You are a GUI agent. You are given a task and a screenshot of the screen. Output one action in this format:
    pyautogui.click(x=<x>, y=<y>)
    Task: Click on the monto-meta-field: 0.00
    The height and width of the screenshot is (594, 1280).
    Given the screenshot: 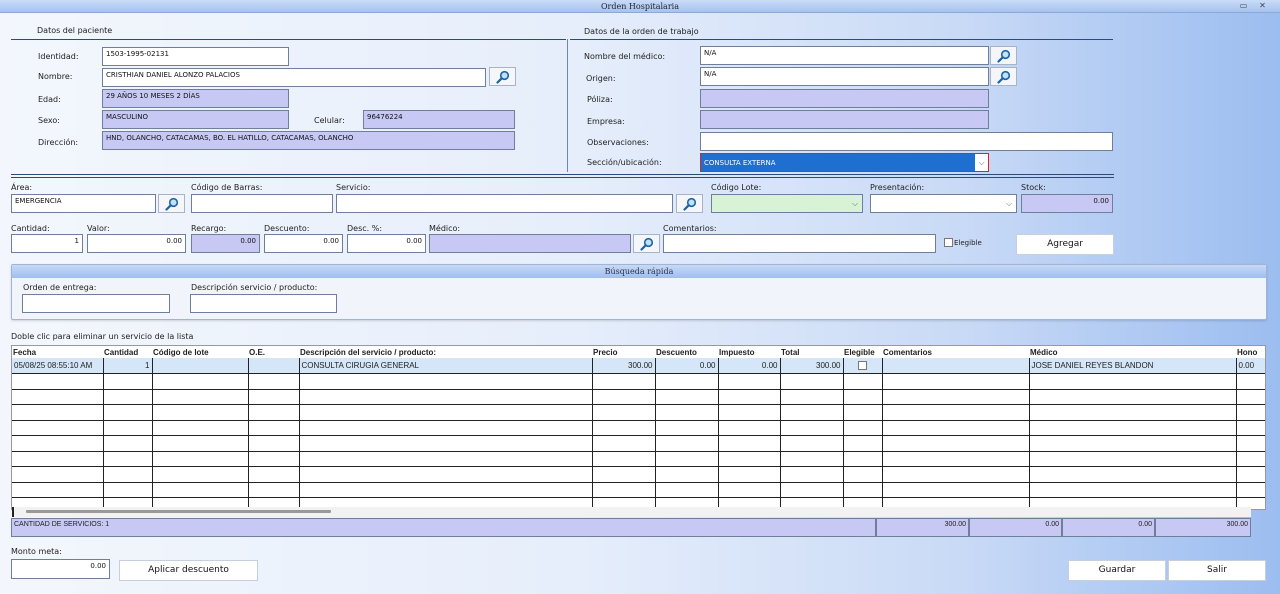 What is the action you would take?
    pyautogui.click(x=60, y=569)
    